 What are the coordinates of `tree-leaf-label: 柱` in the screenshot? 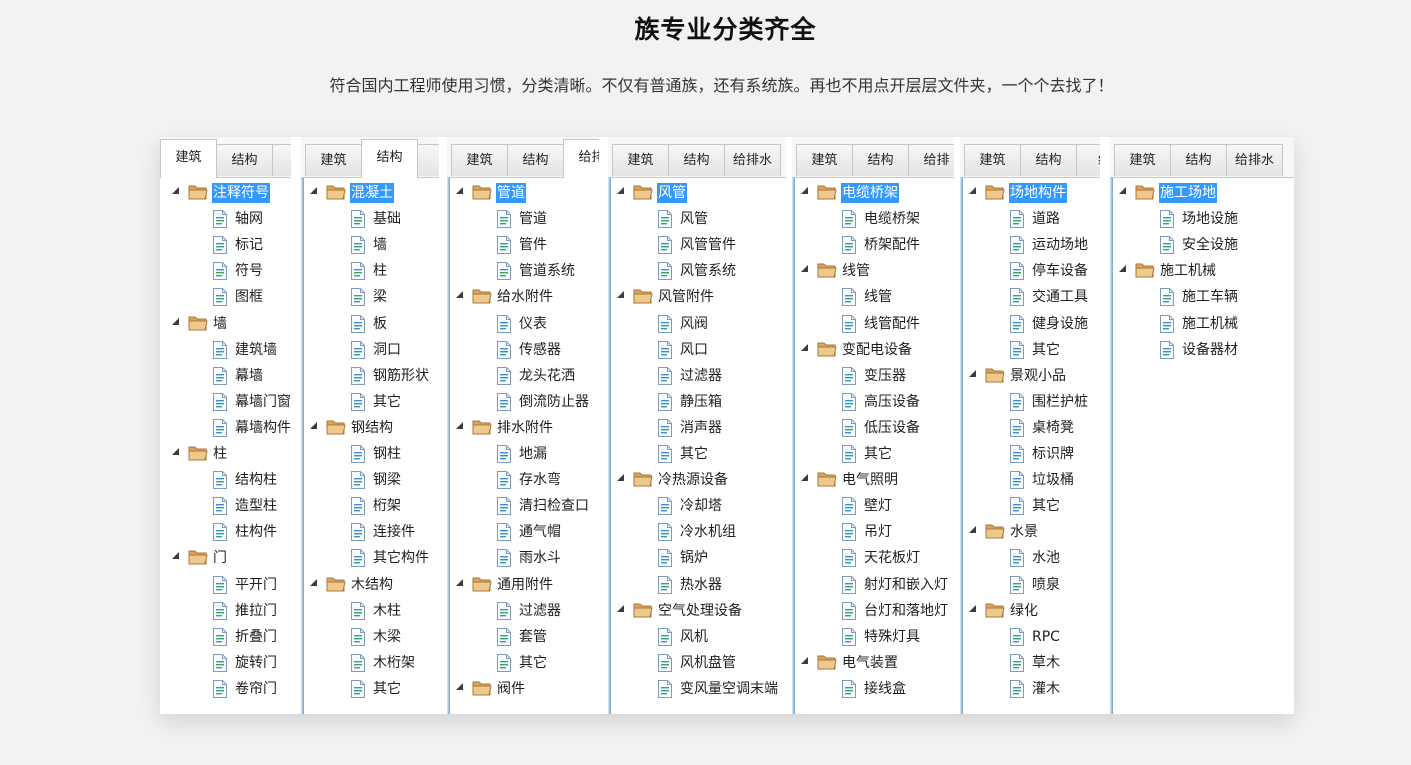 It's located at (380, 271).